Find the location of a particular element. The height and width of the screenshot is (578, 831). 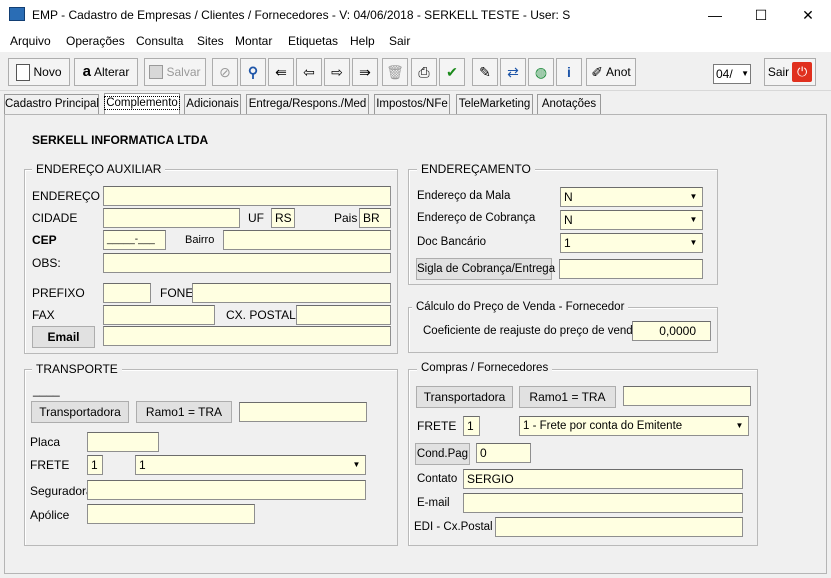

tab-anotacoes: Anotações is located at coordinates (569, 104).